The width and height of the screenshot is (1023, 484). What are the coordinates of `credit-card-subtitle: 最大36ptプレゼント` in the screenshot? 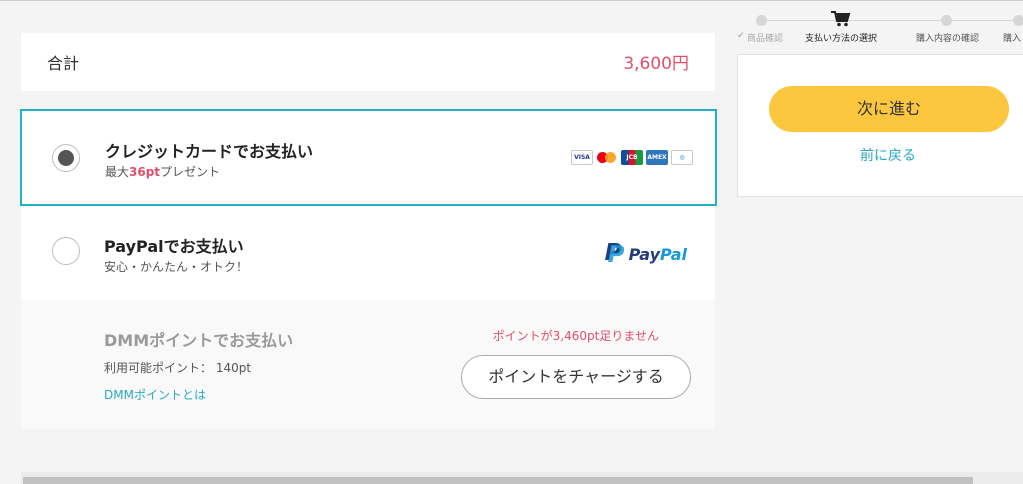 It's located at (162, 171).